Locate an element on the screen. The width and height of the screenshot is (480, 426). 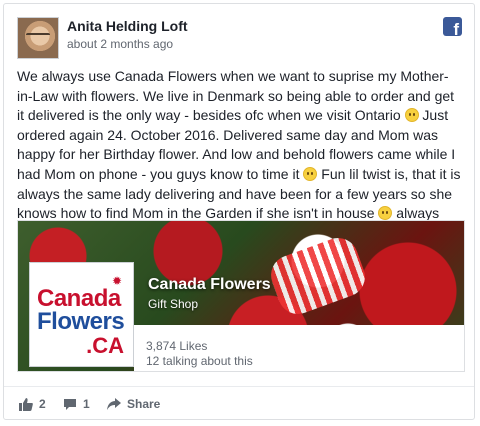
comment-icon is located at coordinates (70, 404).